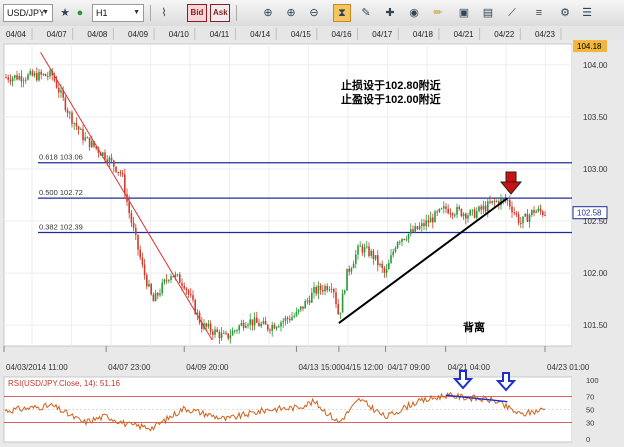  Describe the element at coordinates (568, 367) in the screenshot. I see `bottom-date-label: 04/23 01:00` at that location.